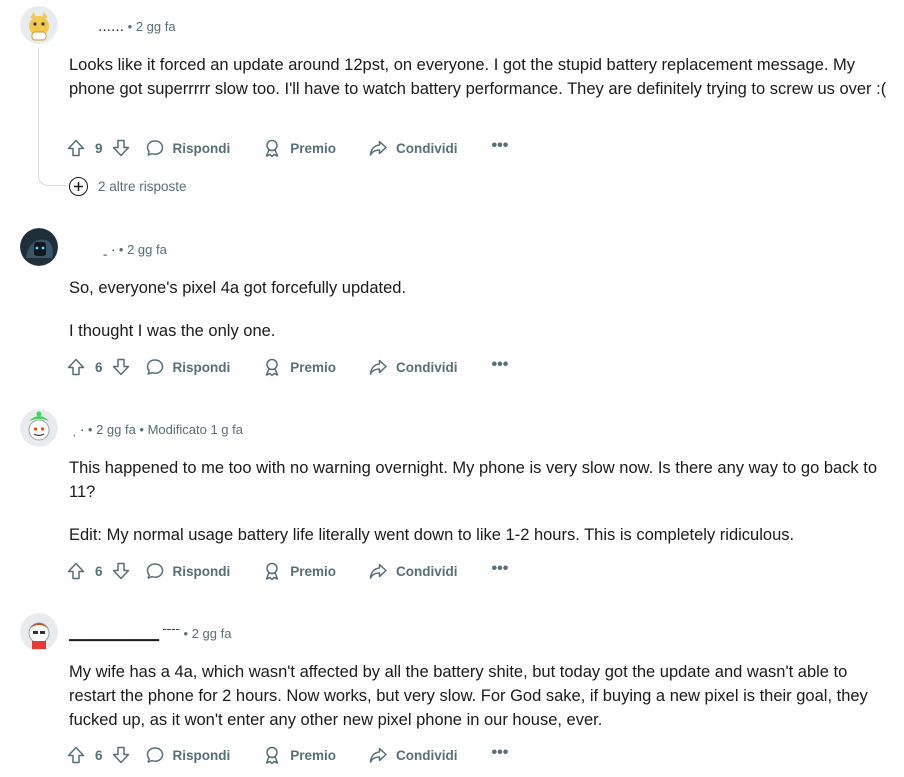 This screenshot has height=777, width=904. I want to click on comment-meta: ˌ · • 2 gg fa • Modificato 1 g fa, so click(157, 429).